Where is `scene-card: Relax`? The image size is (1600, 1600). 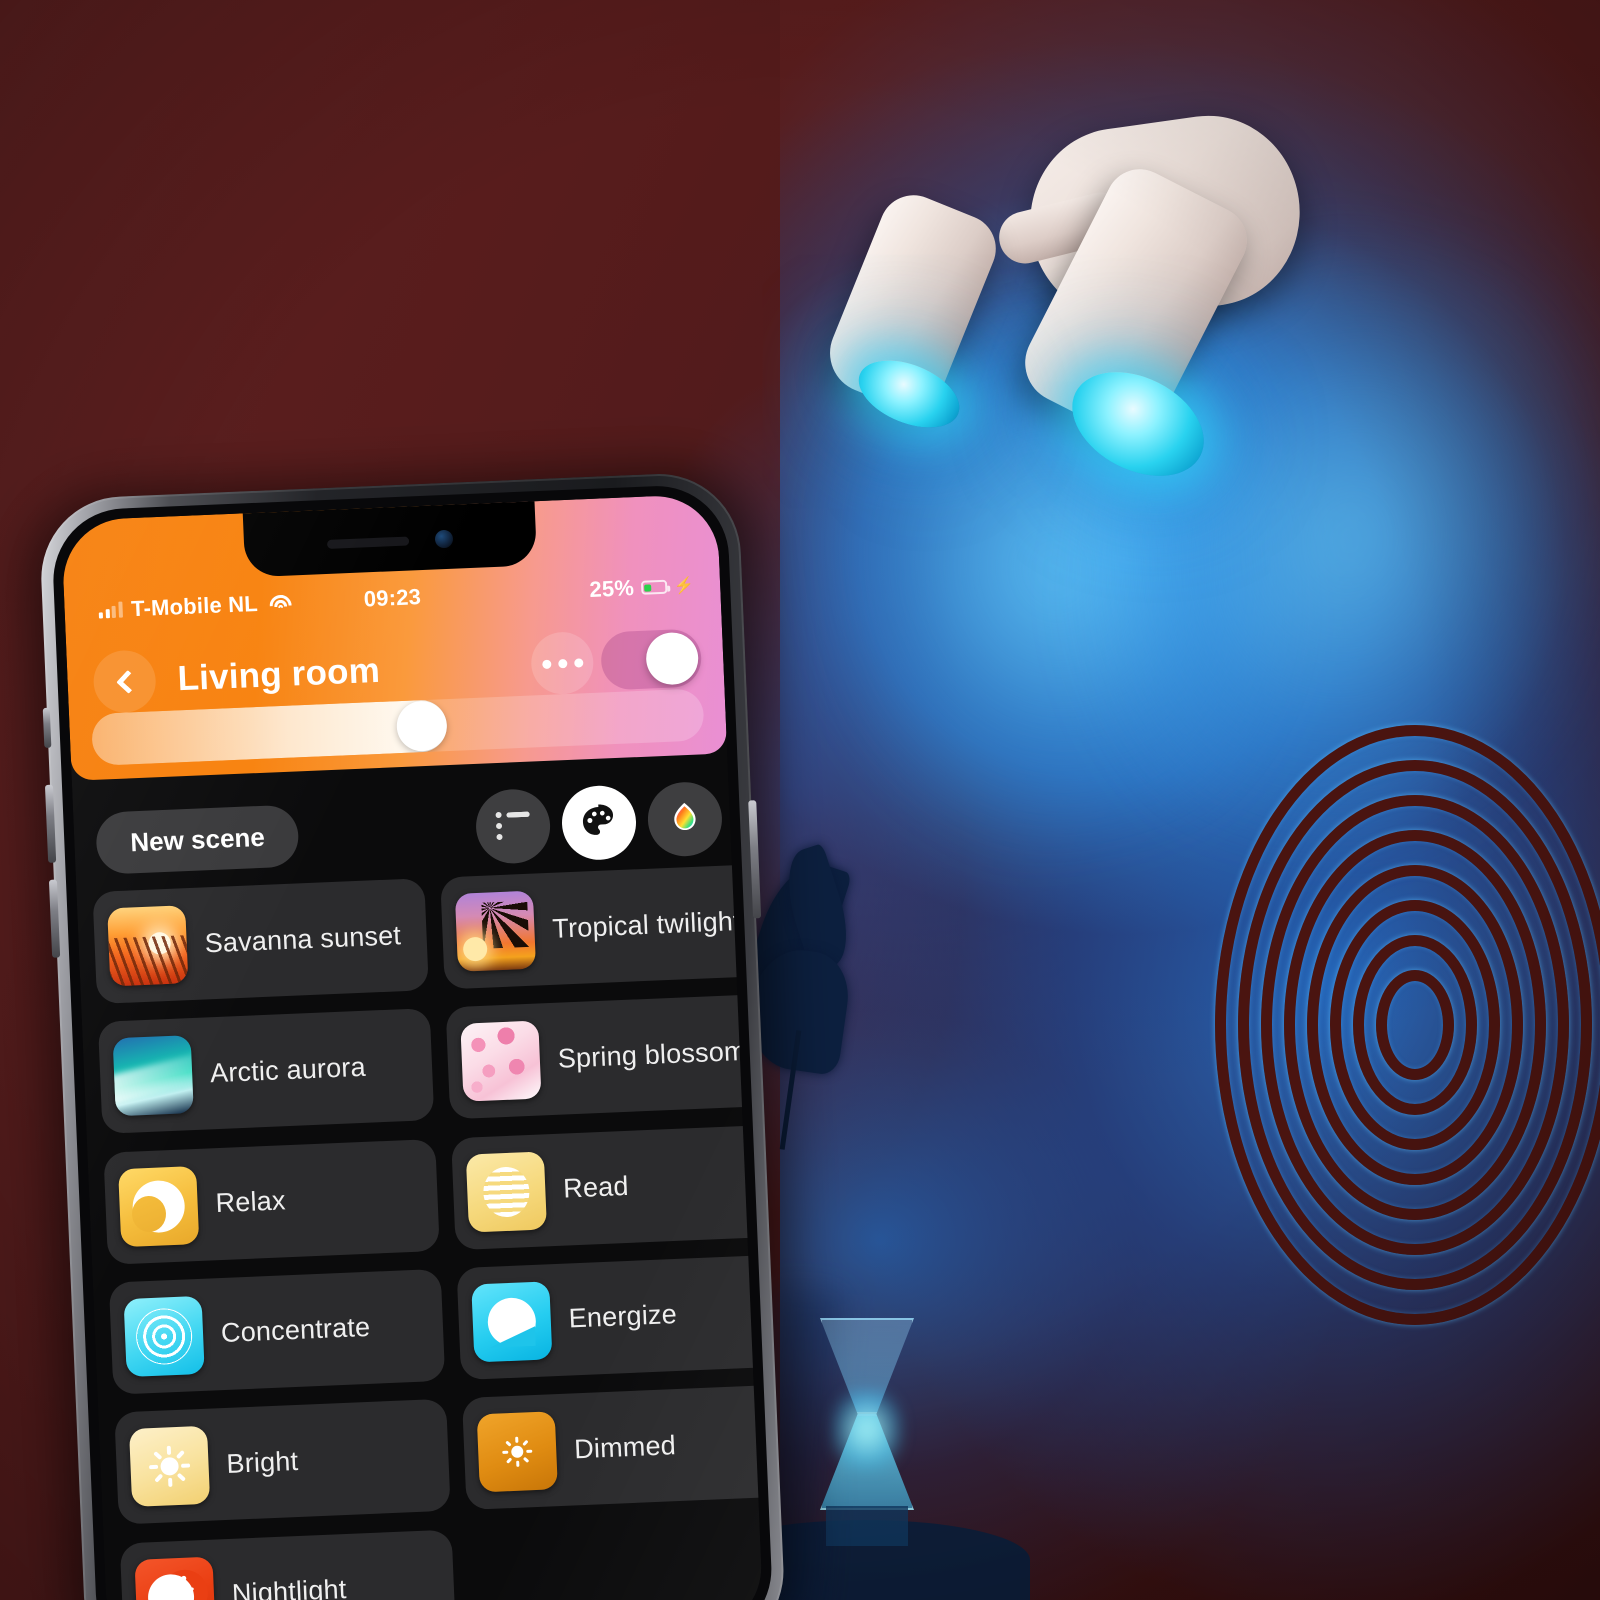 scene-card: Relax is located at coordinates (271, 1201).